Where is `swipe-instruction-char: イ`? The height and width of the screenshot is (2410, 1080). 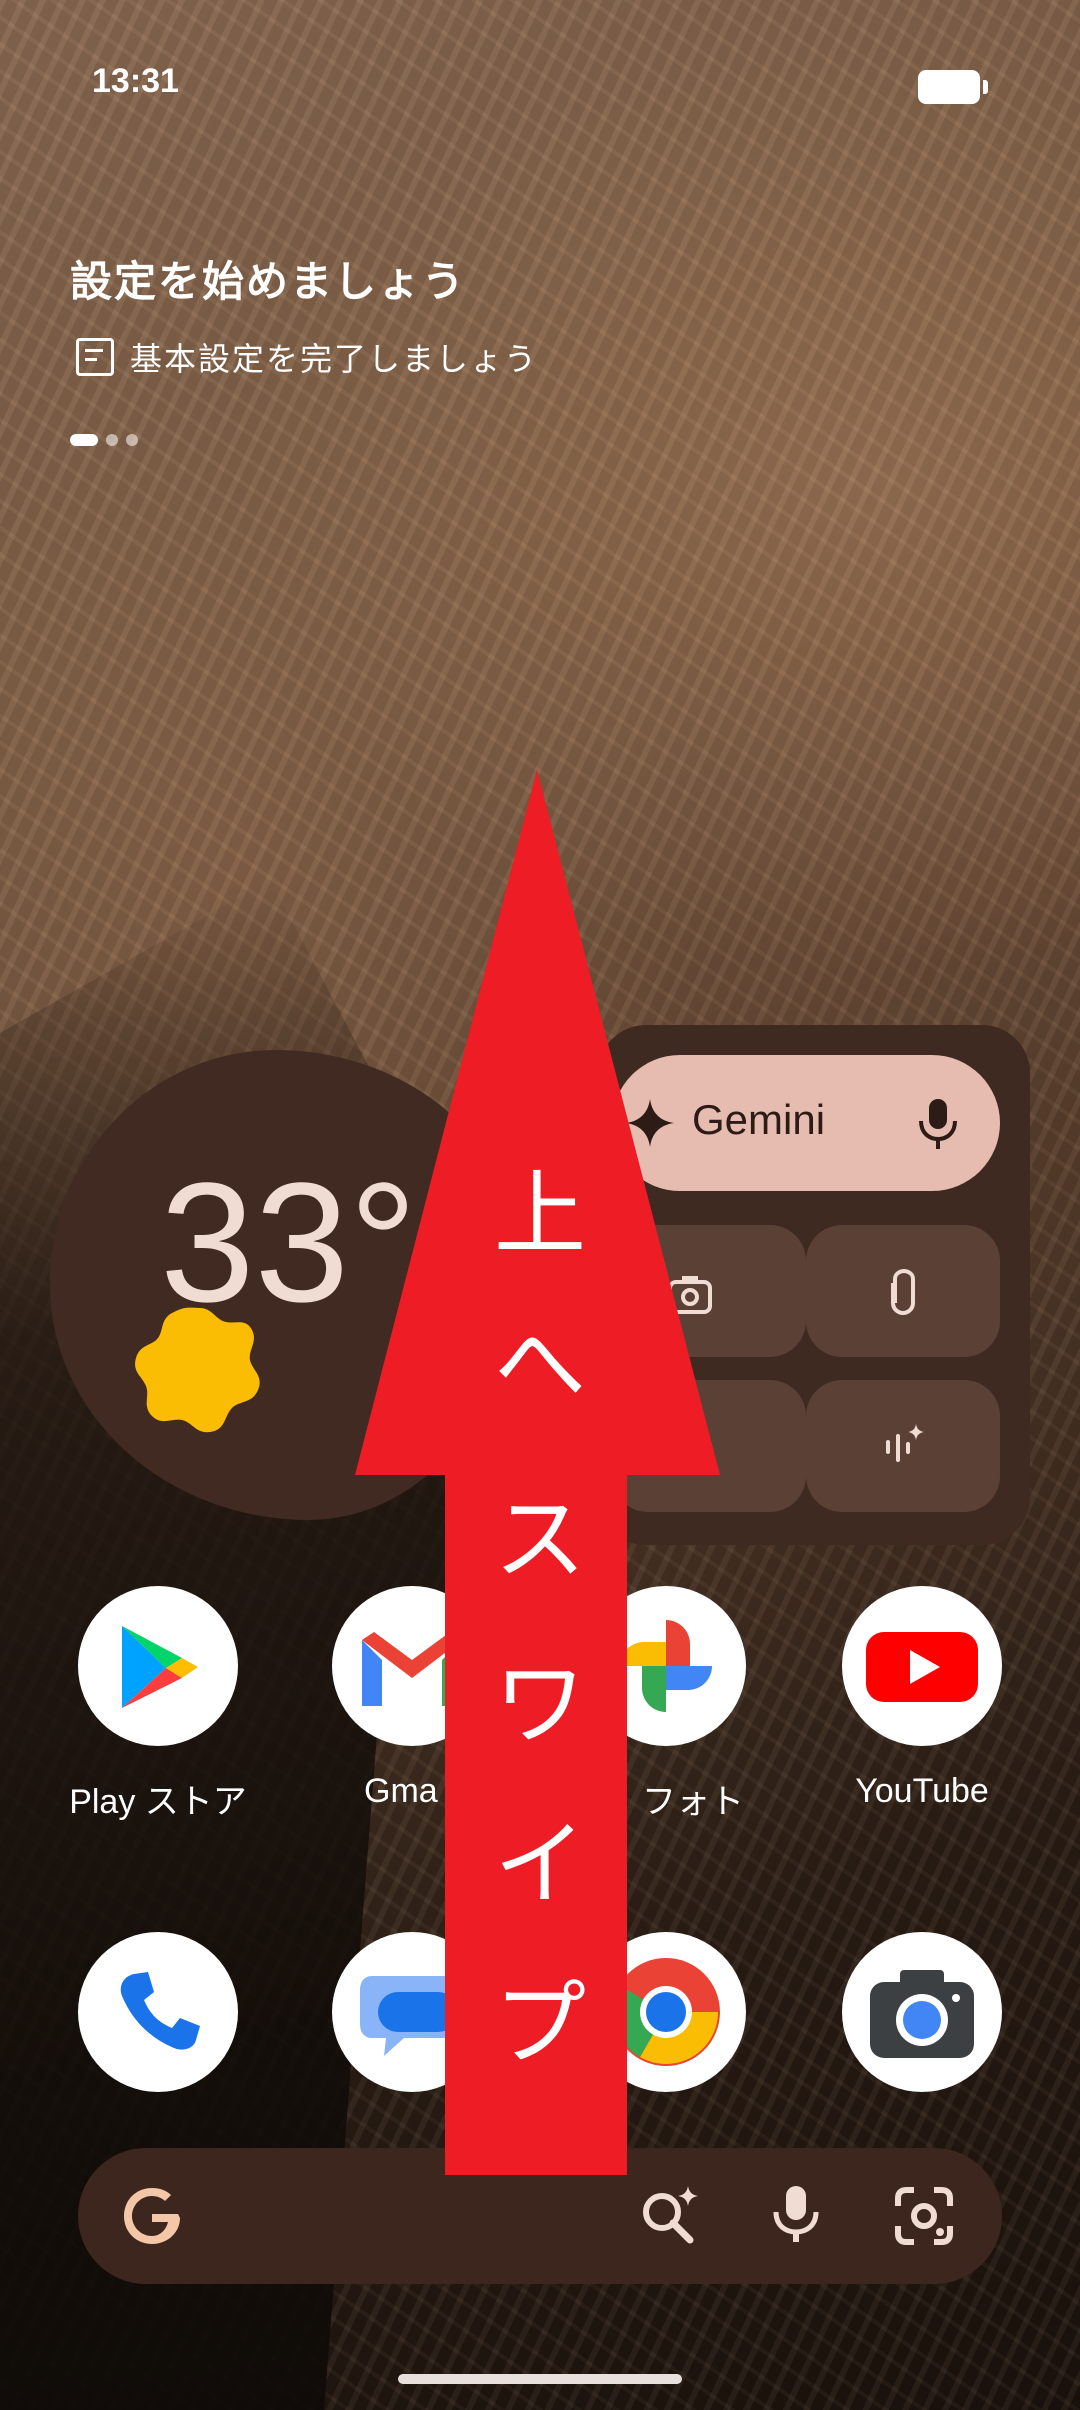 swipe-instruction-char: イ is located at coordinates (539, 1864).